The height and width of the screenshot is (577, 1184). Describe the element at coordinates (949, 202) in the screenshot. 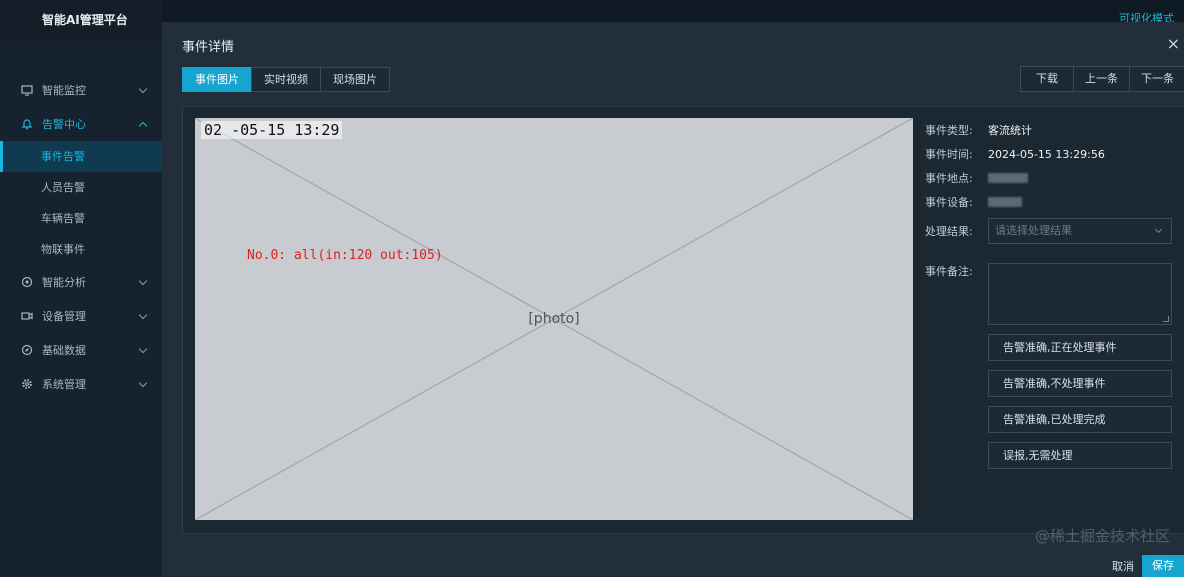

I see `event-device-label: 事件设备:` at that location.